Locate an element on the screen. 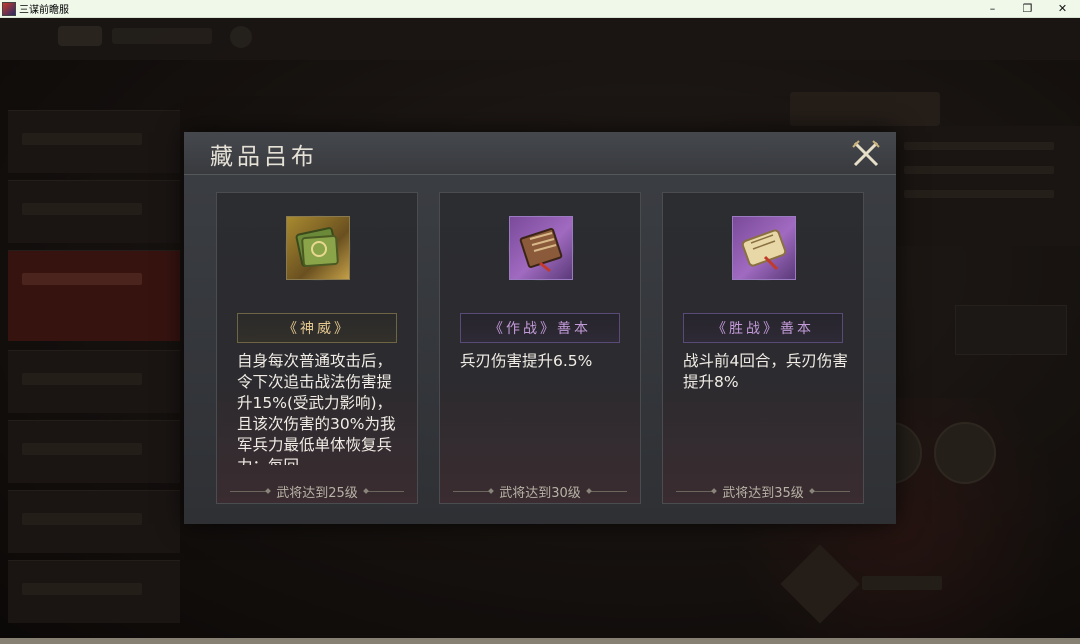  window-titlebar: 三谋前瞻服 – ❐ ✕ is located at coordinates (540, 9).